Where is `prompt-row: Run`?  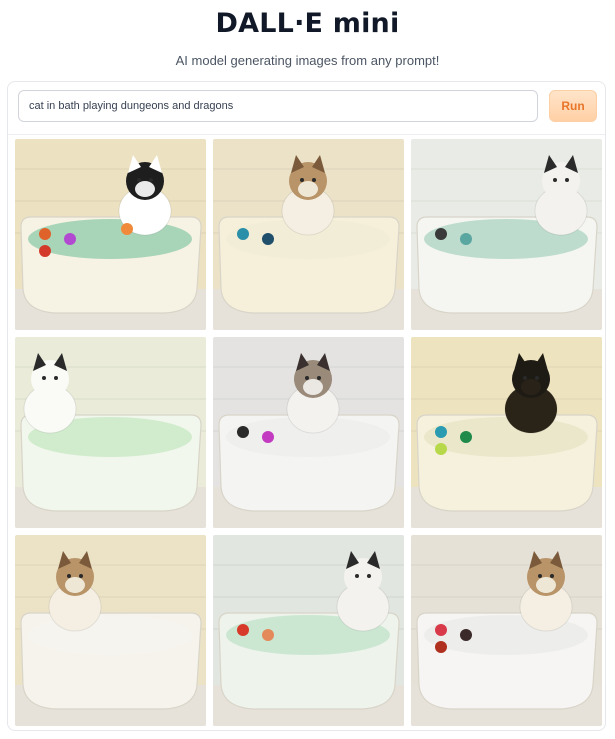
prompt-row: Run is located at coordinates (306, 108).